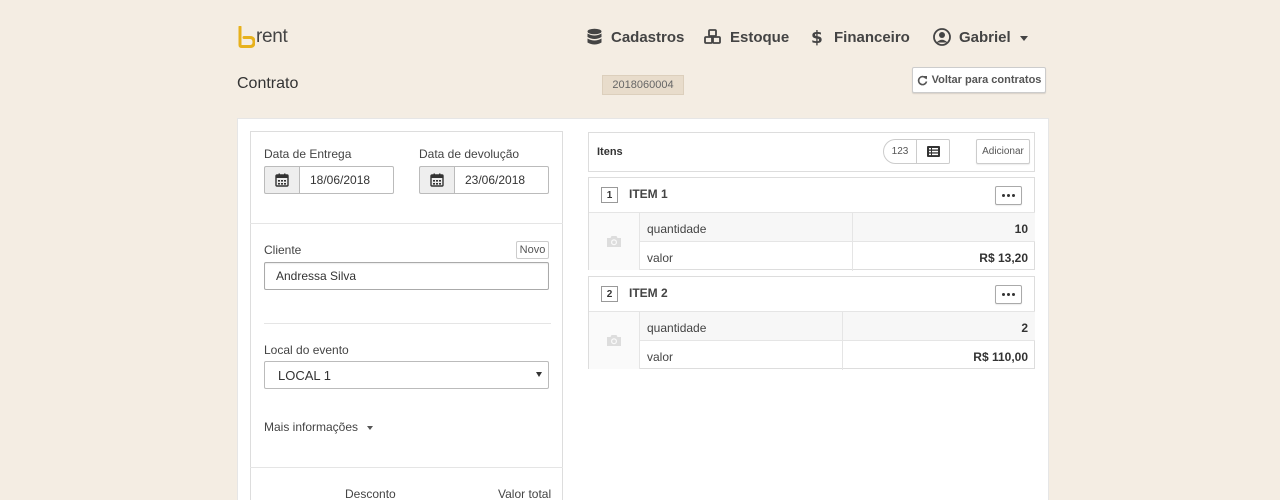  Describe the element at coordinates (1003, 258) in the screenshot. I see `price-value: R$ 13,20` at that location.